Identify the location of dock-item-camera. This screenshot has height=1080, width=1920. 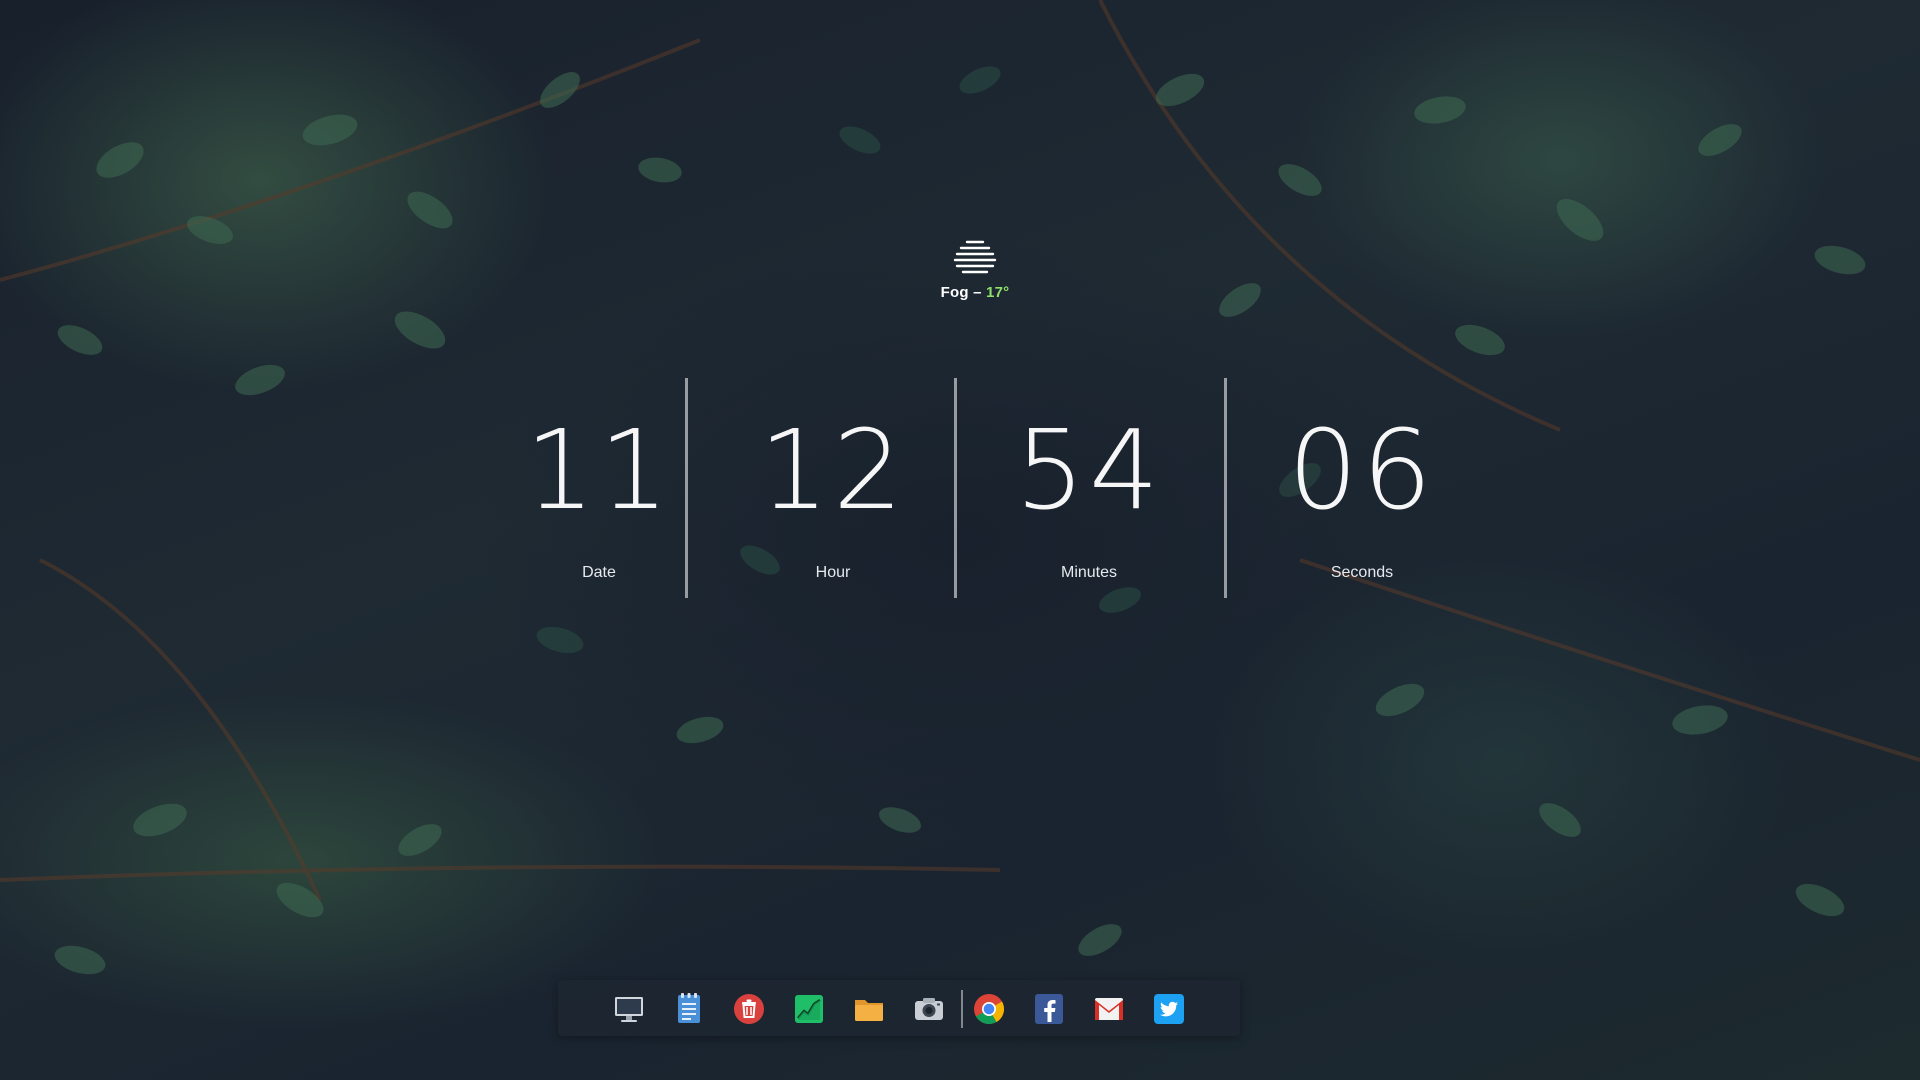
(929, 1009).